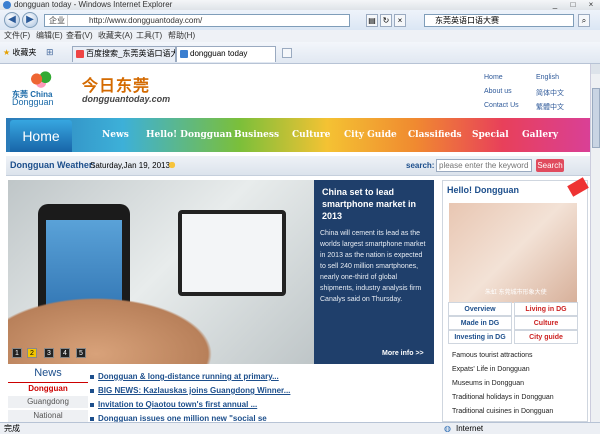 Image resolution: width=600 pixels, height=435 pixels. I want to click on stop-icon: ×, so click(400, 20).